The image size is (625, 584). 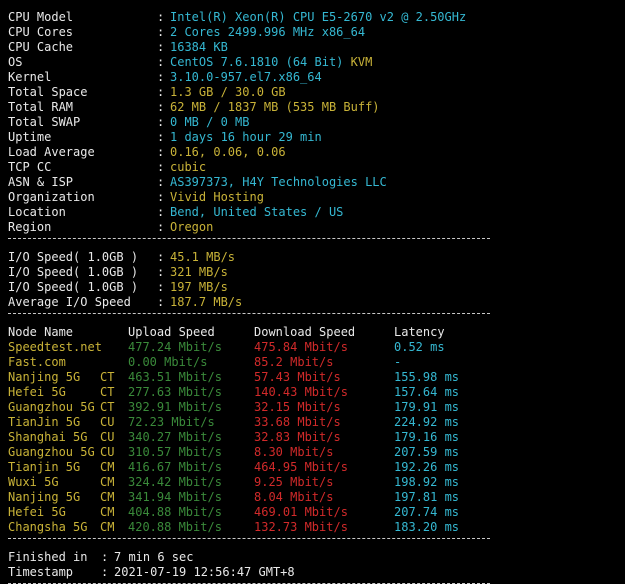 I want to click on latency-value: 198.92 ms, so click(x=427, y=482).